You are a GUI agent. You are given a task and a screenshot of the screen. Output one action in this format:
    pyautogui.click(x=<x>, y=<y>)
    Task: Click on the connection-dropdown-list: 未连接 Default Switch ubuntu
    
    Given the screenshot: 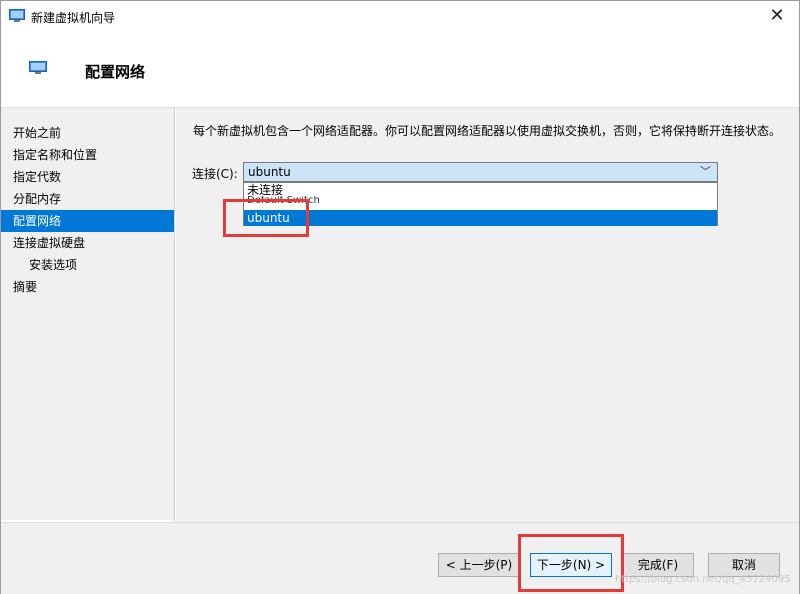 What is the action you would take?
    pyautogui.click(x=480, y=204)
    